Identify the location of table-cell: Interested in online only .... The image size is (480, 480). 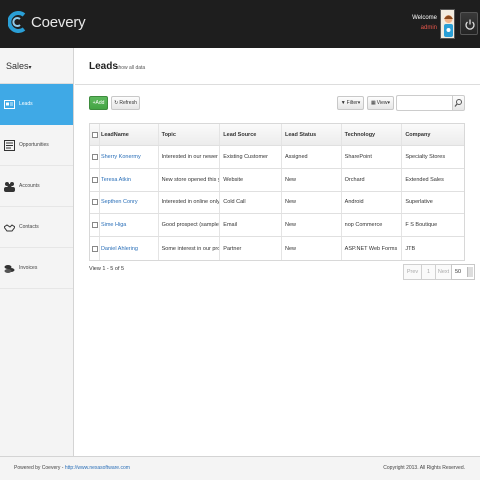
(190, 202).